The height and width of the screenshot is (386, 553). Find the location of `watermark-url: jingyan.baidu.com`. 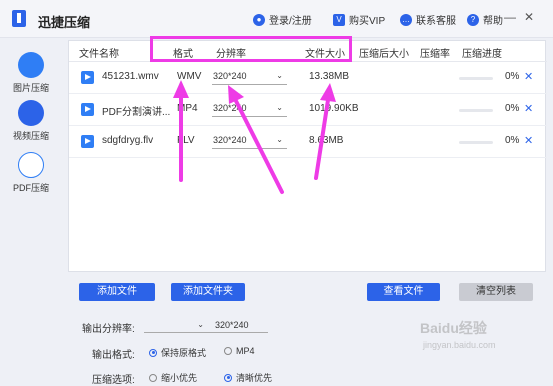

watermark-url: jingyan.baidu.com is located at coordinates (459, 345).